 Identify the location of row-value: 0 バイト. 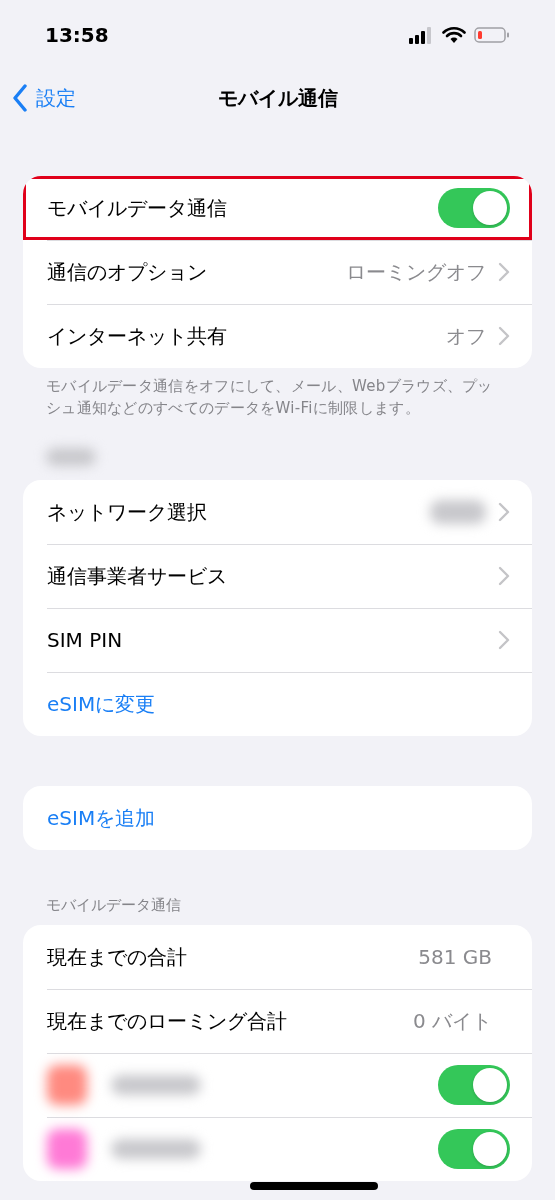
(452, 1021).